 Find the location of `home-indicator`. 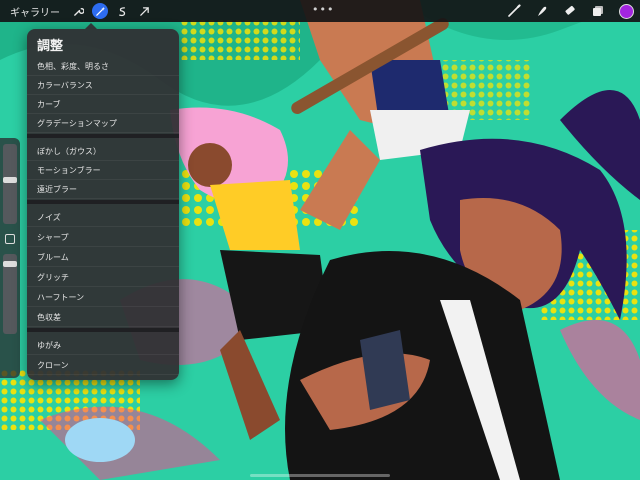

home-indicator is located at coordinates (320, 475).